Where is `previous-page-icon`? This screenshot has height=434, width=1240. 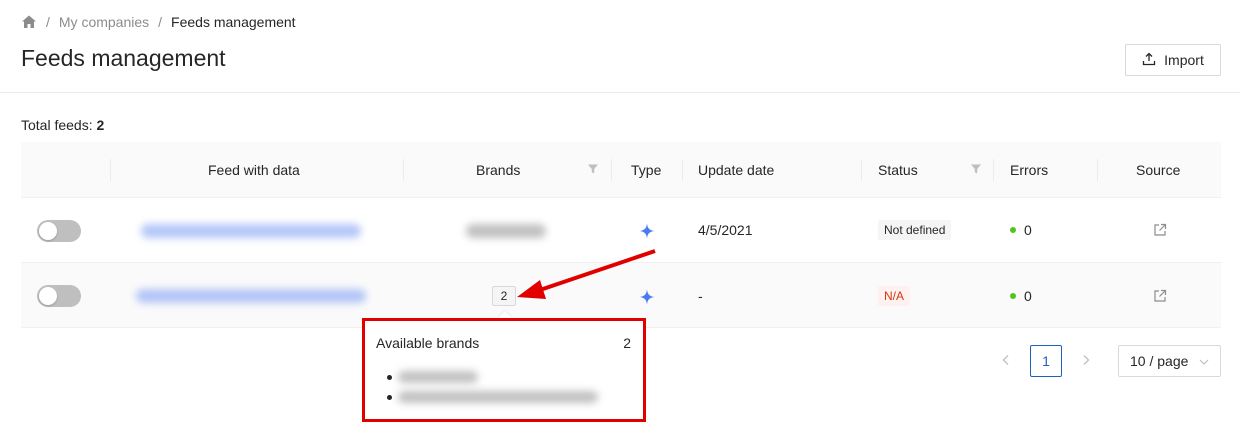
previous-page-icon is located at coordinates (1006, 360).